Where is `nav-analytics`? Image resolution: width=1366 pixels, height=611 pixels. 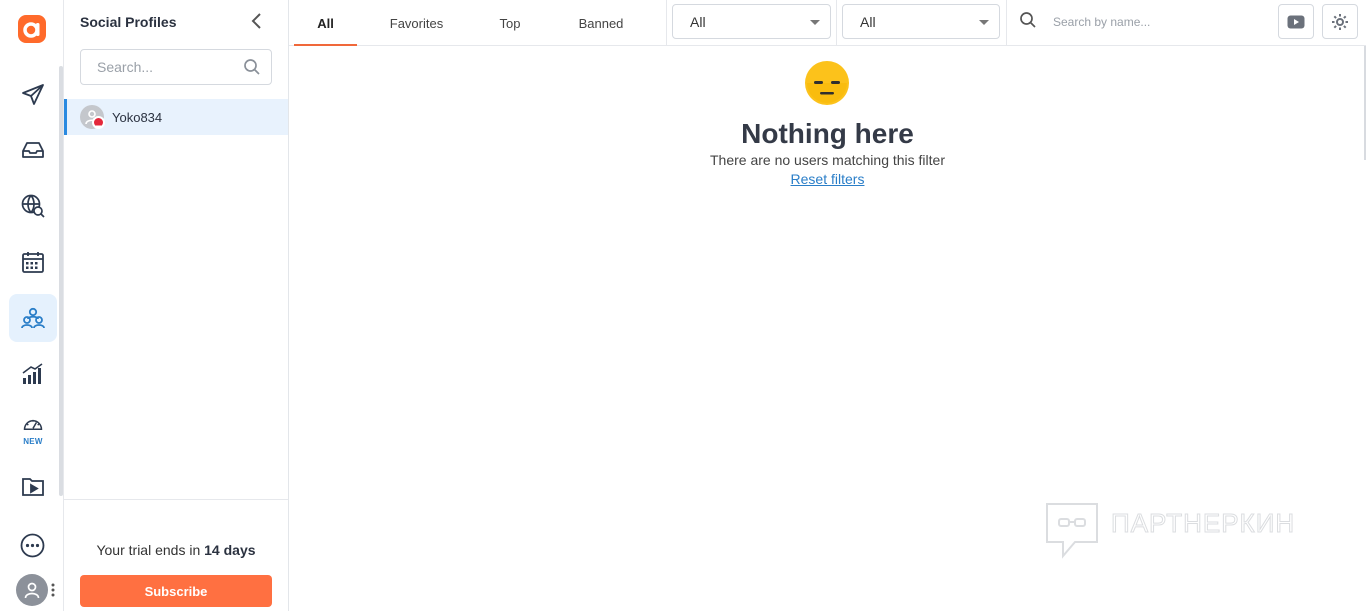 nav-analytics is located at coordinates (33, 374).